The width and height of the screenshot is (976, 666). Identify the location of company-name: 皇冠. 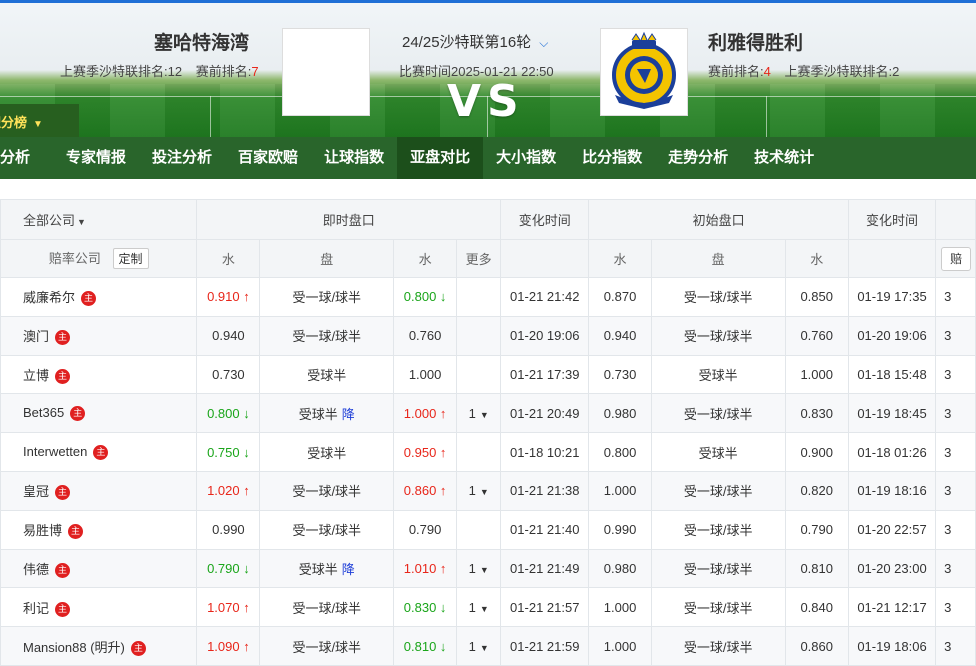
(36, 491).